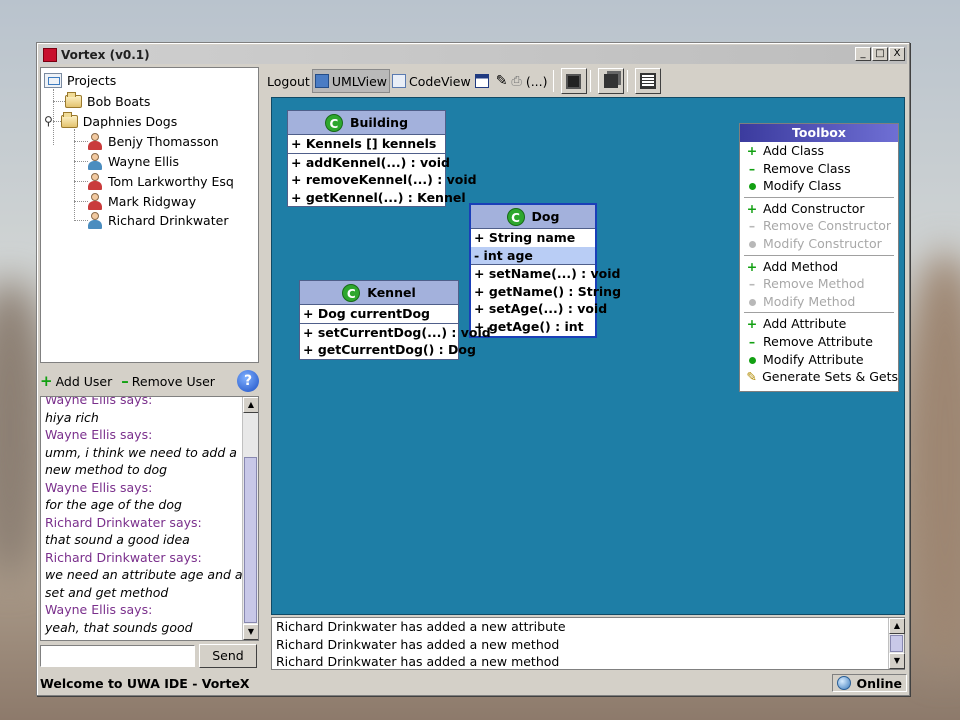 The image size is (960, 720). I want to click on notes-button, so click(647, 81).